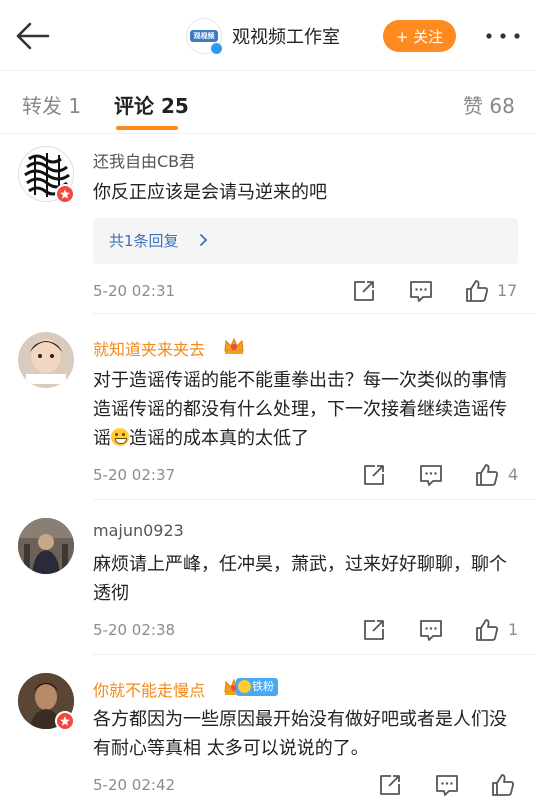 The height and width of the screenshot is (800, 536). I want to click on fan-badge: 铁粉, so click(257, 687).